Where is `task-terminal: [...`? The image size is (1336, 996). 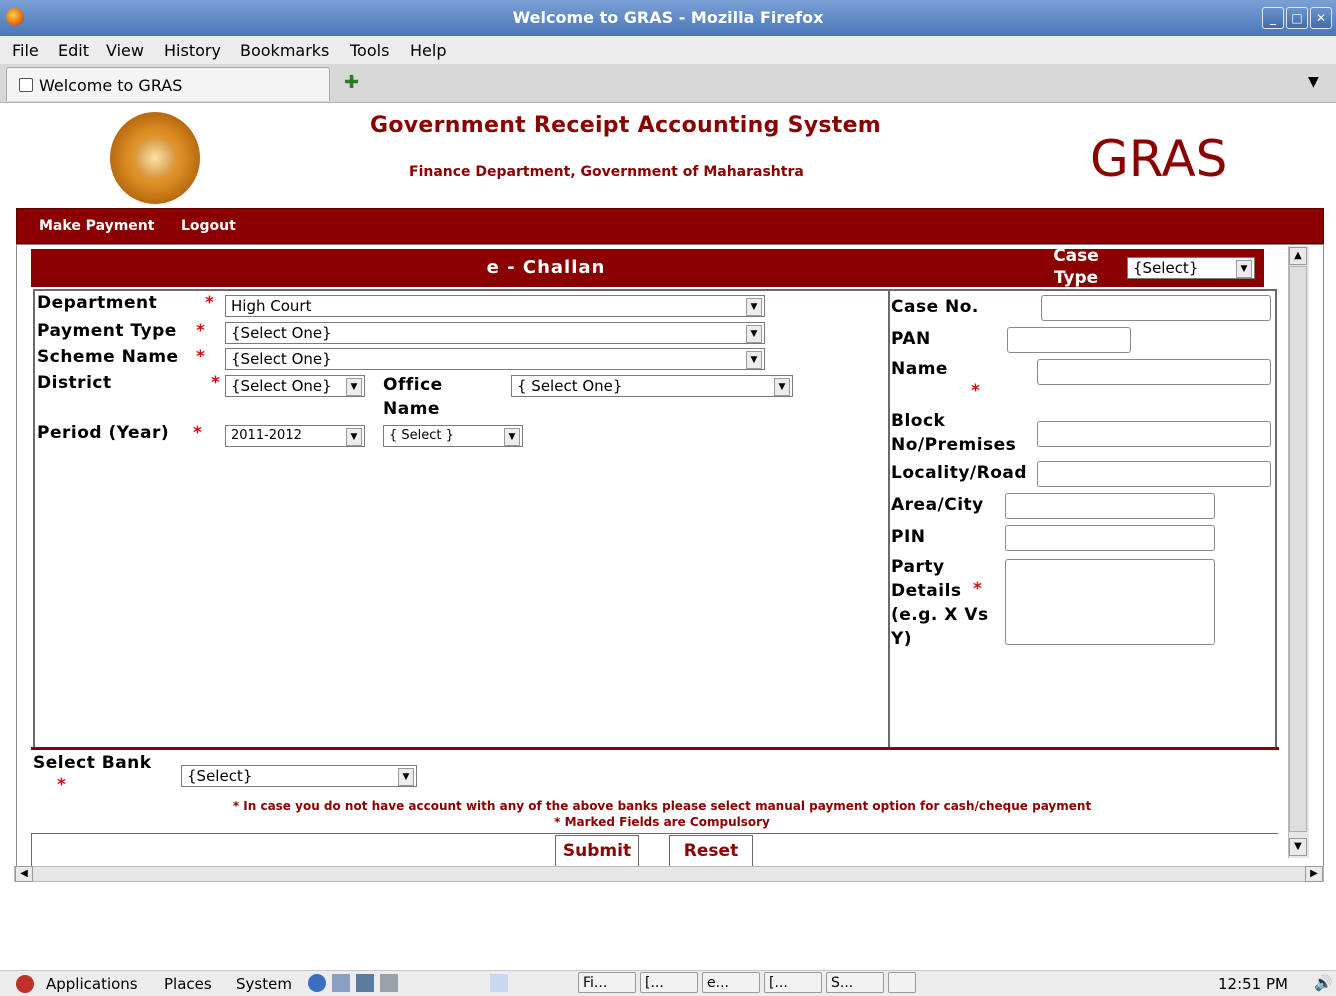 task-terminal: [... is located at coordinates (669, 982).